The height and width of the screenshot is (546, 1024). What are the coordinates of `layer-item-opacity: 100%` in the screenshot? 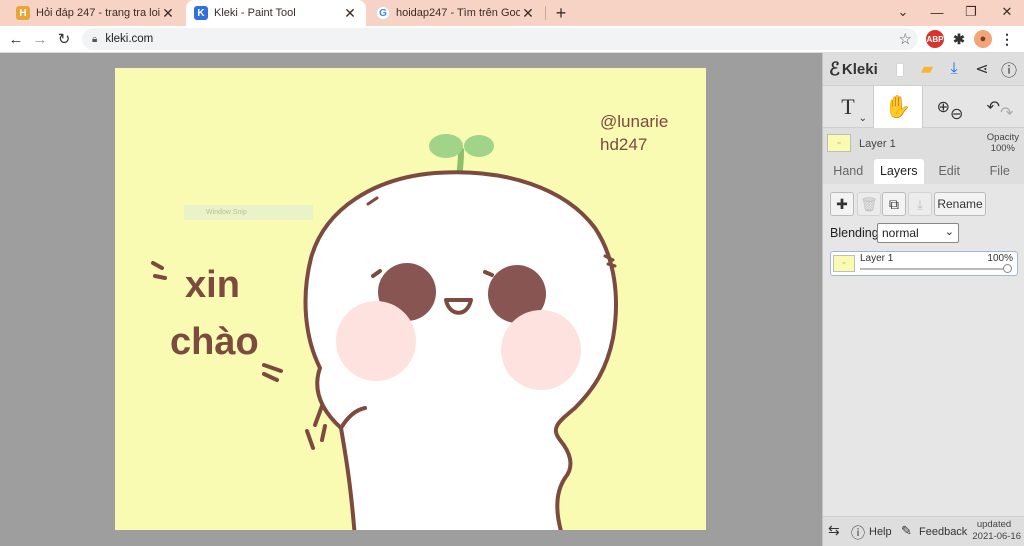 It's located at (1000, 258).